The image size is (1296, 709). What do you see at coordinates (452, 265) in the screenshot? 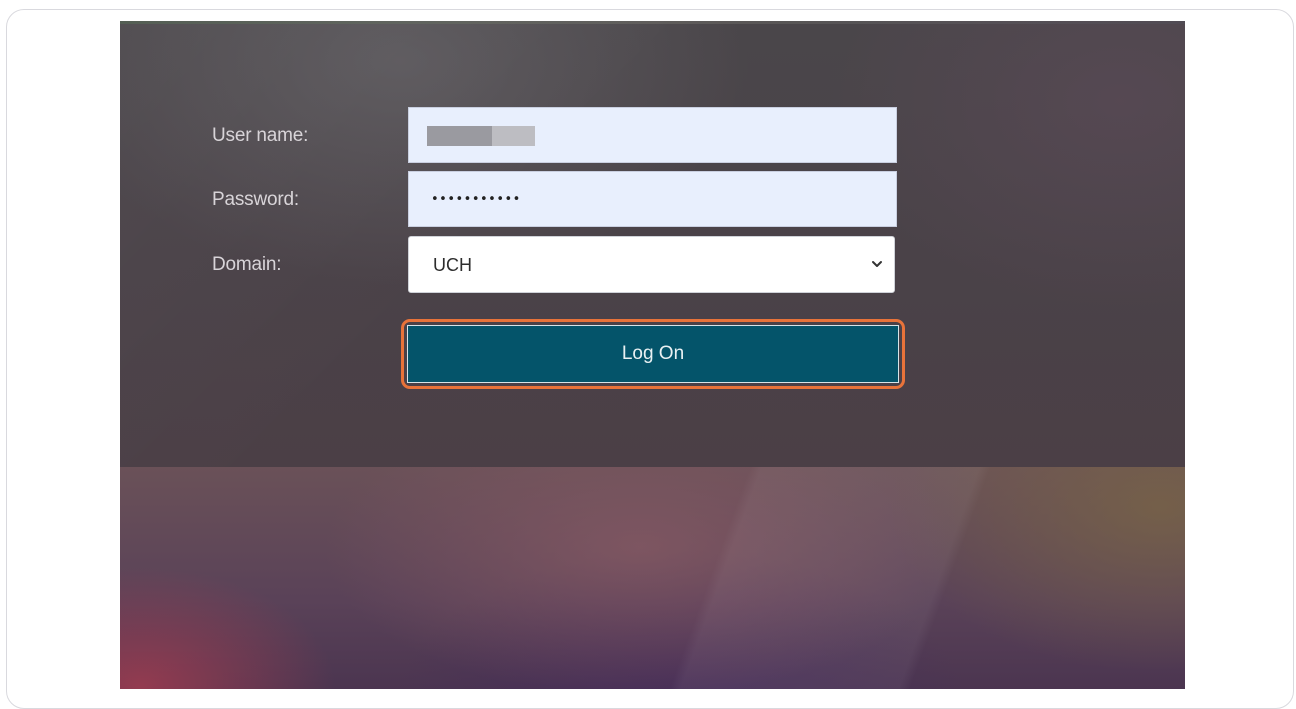
I see `domain-selected-value: UCH` at bounding box center [452, 265].